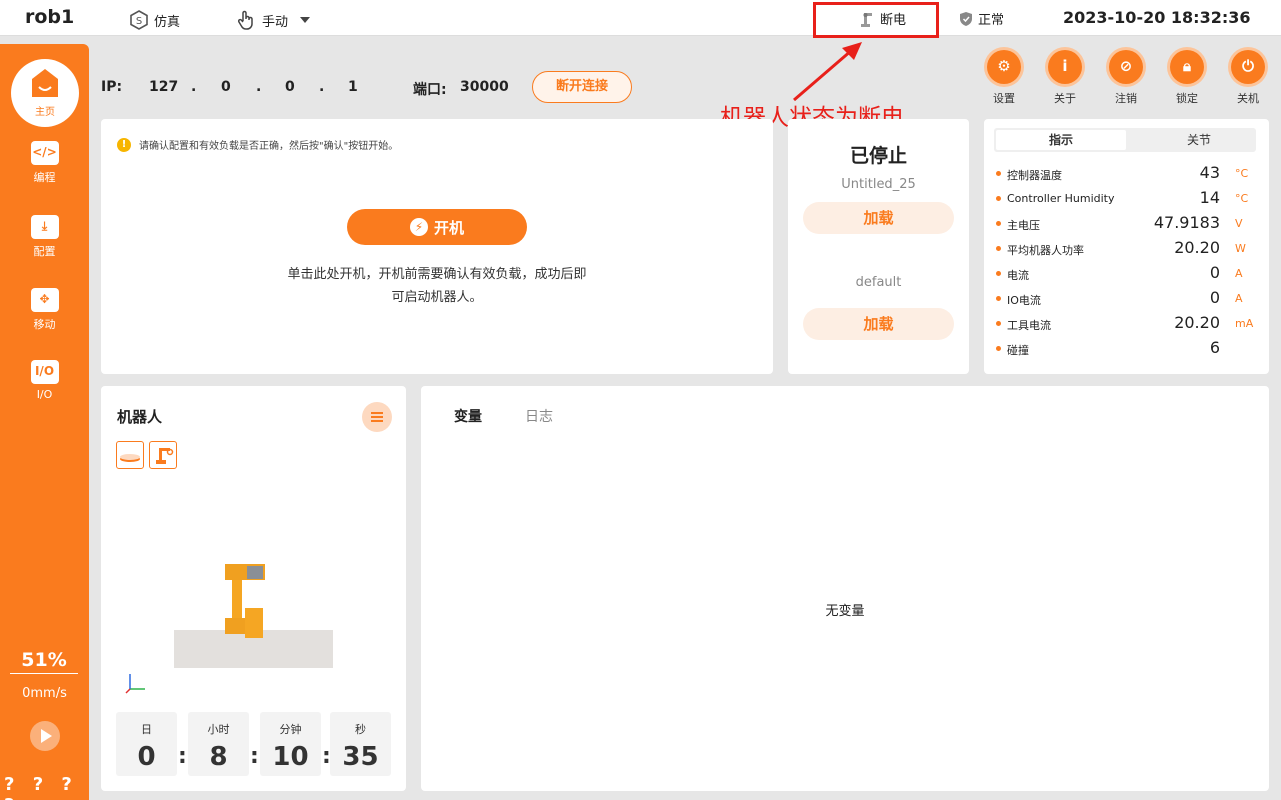  What do you see at coordinates (1214, 272) in the screenshot?
I see `indicator-value: 0` at bounding box center [1214, 272].